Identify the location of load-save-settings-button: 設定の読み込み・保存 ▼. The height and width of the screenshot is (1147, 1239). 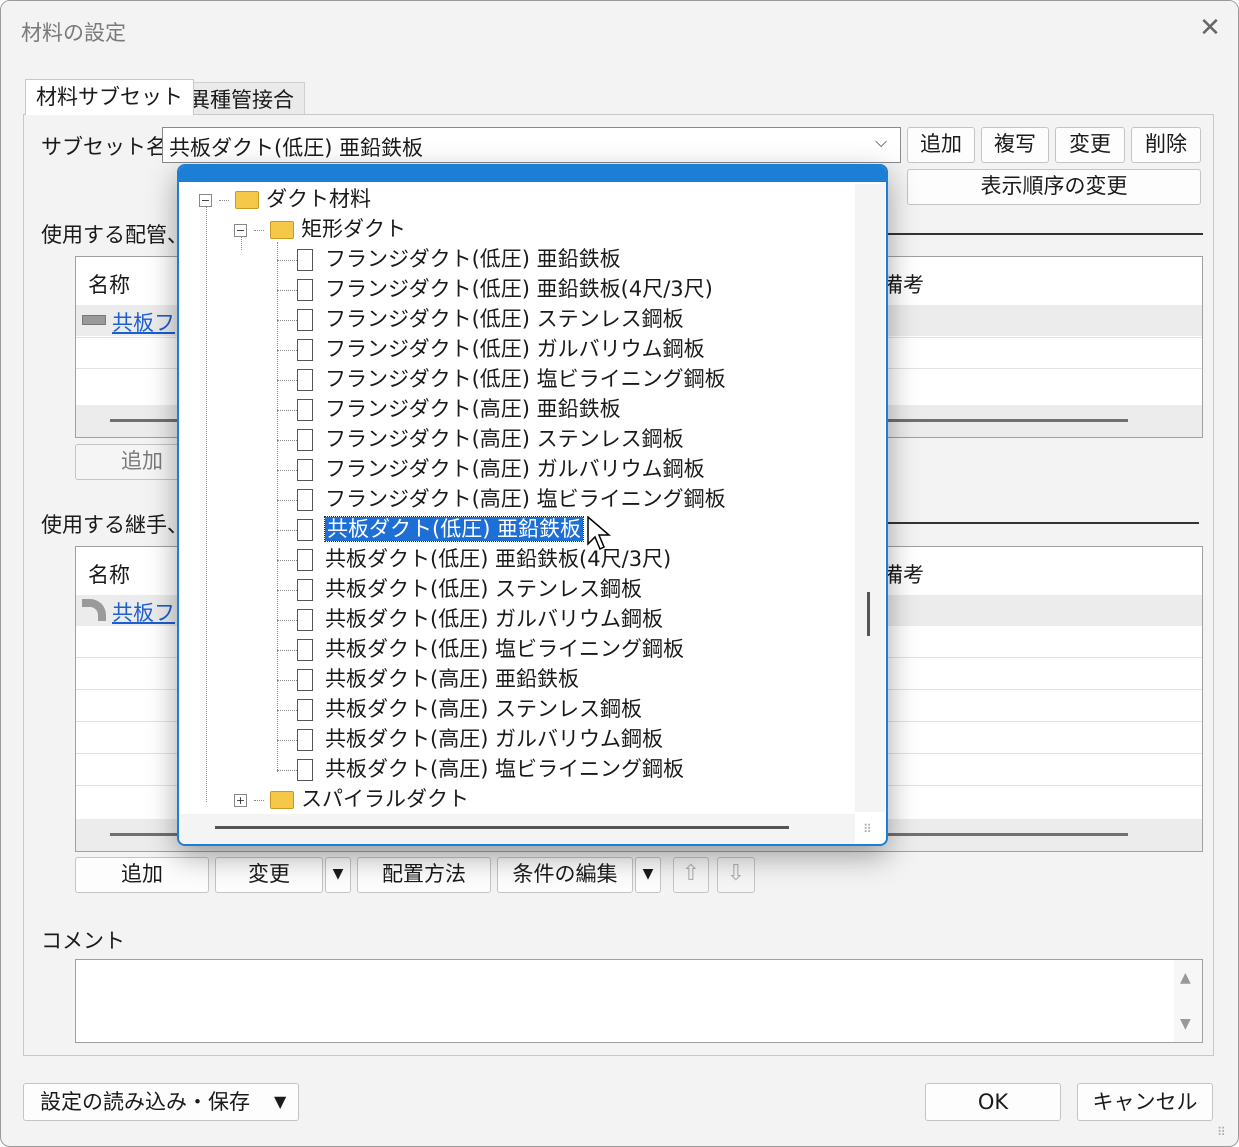
(161, 1102).